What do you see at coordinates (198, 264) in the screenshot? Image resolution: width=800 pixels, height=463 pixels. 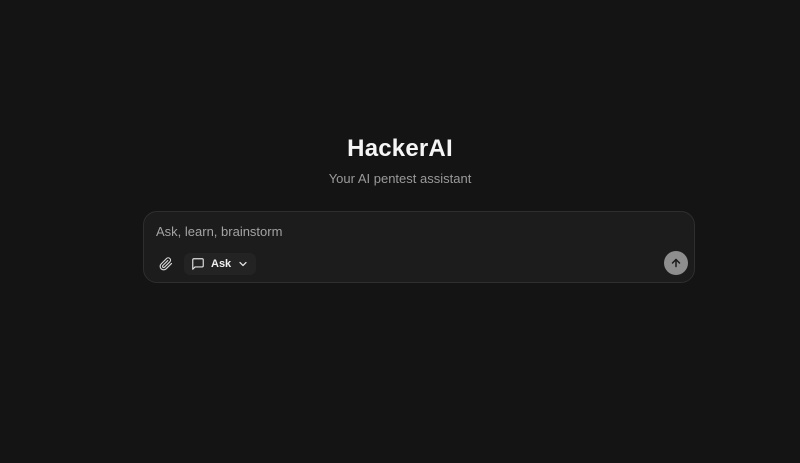 I see `message-square-icon` at bounding box center [198, 264].